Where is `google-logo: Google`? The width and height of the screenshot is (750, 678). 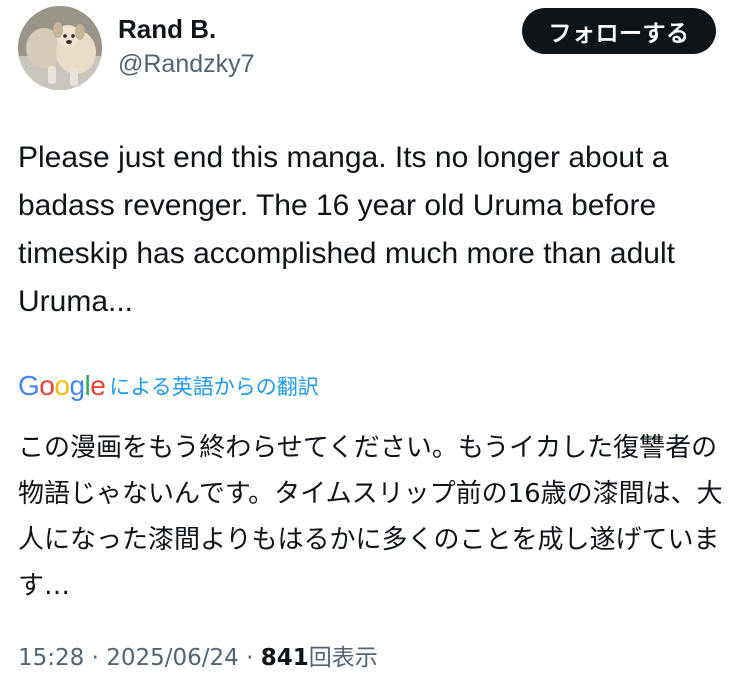
google-logo: Google is located at coordinates (62, 386).